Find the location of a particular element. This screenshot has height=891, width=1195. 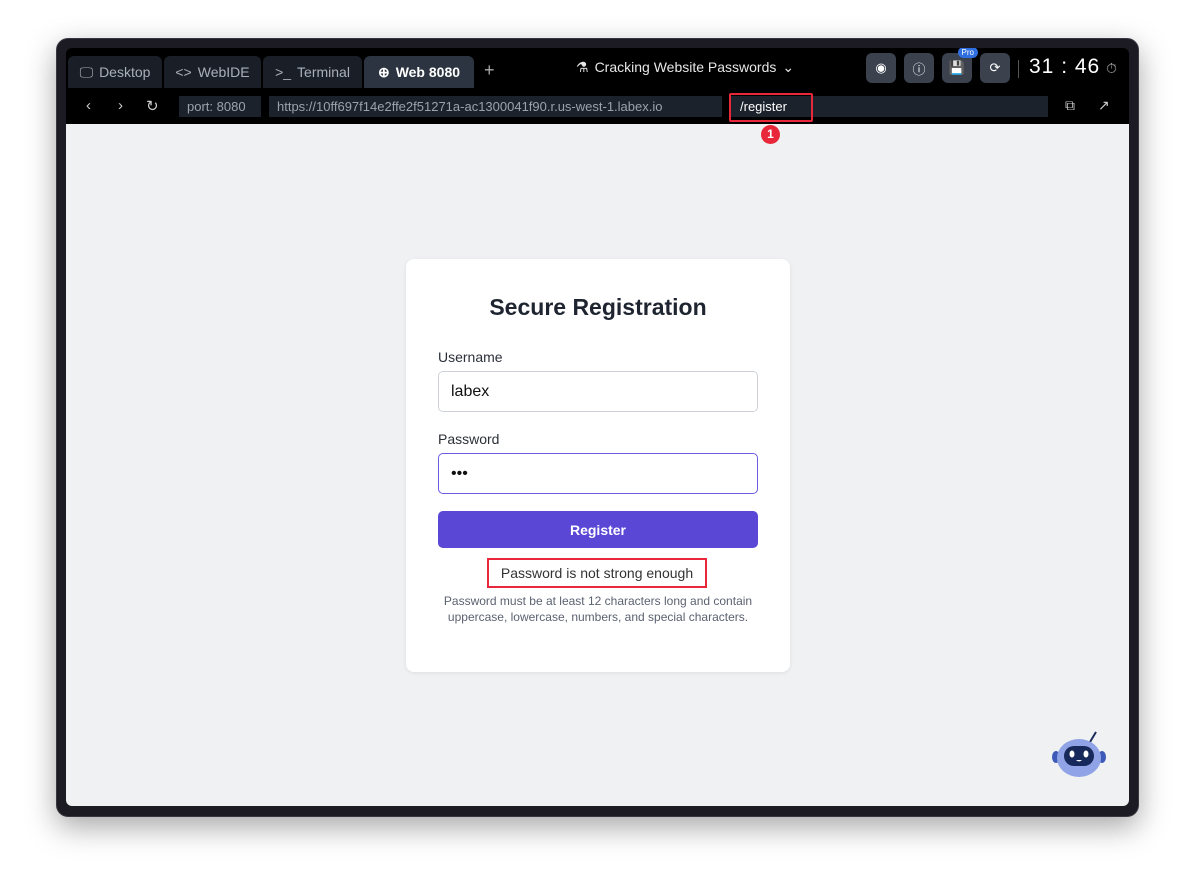

reload-icon: ↻ is located at coordinates (152, 106).